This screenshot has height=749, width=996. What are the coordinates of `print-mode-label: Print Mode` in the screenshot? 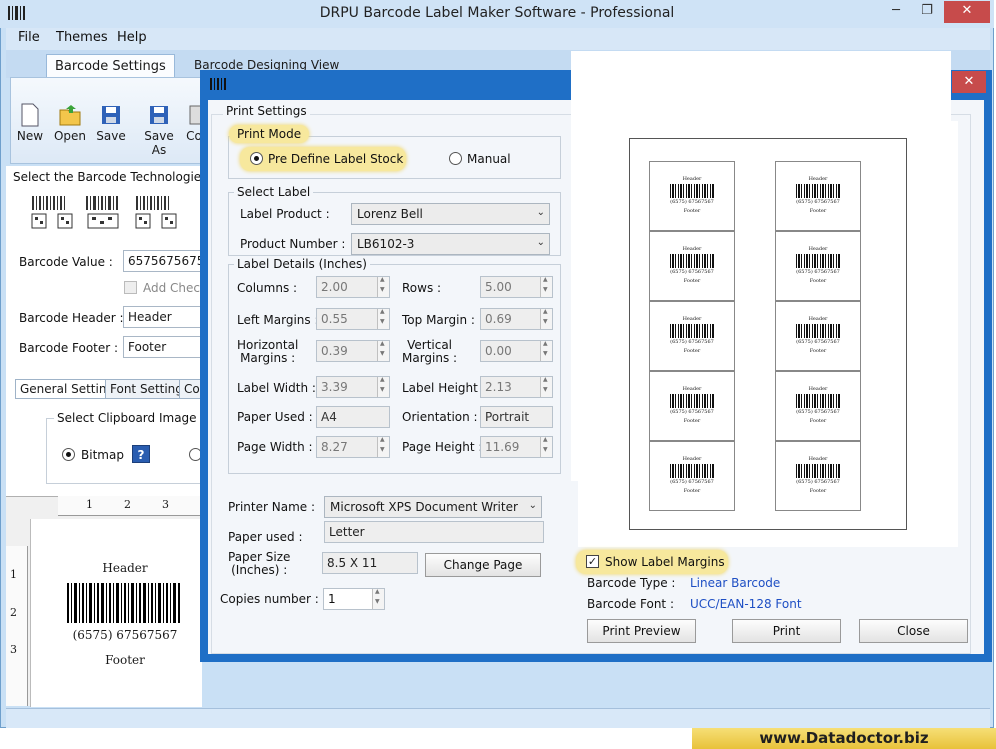 It's located at (269, 134).